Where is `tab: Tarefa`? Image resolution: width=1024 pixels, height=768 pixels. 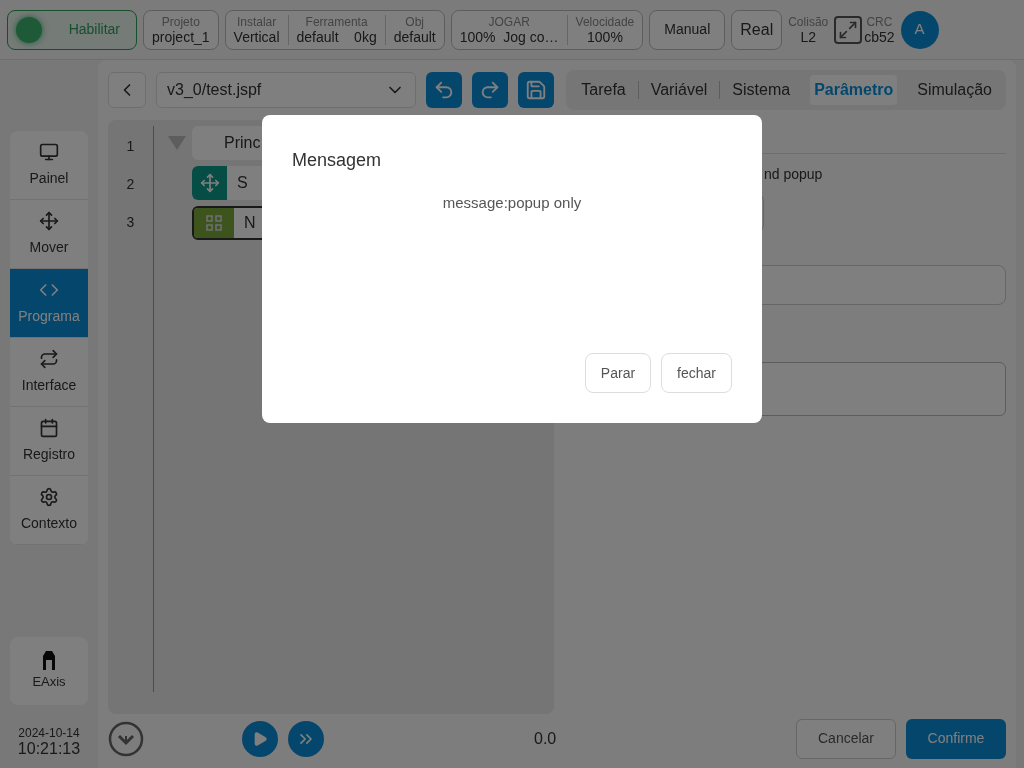 tab: Tarefa is located at coordinates (603, 89).